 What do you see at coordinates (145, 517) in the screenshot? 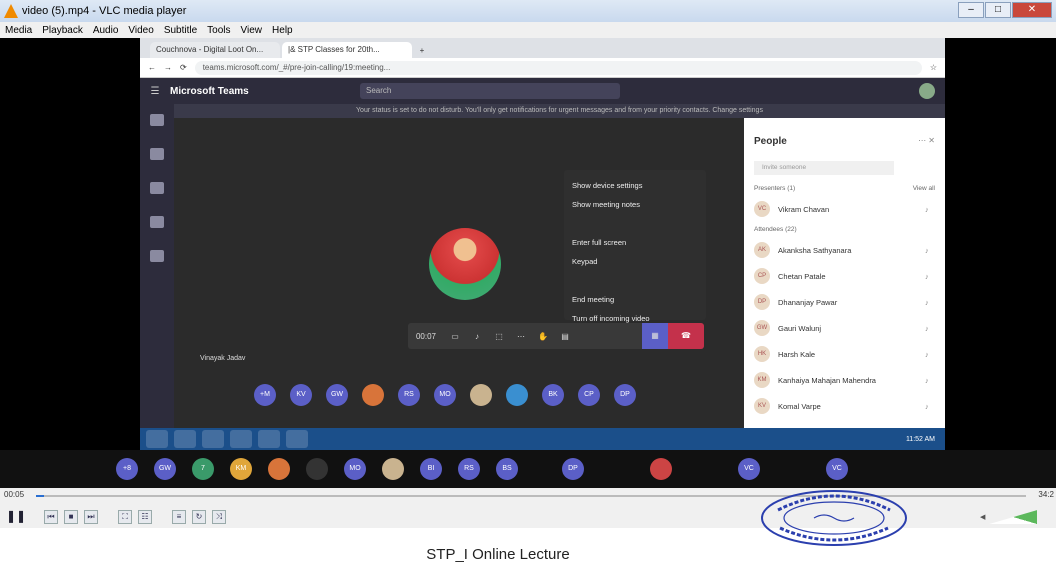
I see `extended-settings-icon: ☷` at bounding box center [145, 517].